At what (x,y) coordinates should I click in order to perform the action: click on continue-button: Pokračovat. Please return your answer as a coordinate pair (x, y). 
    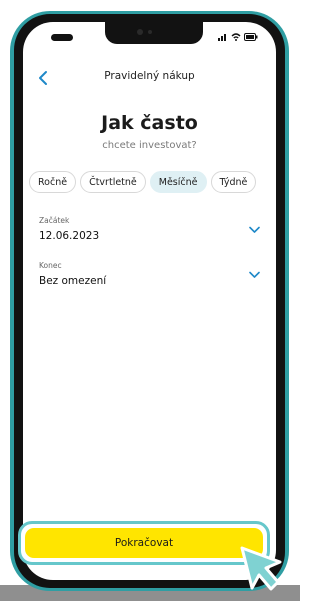
    Looking at the image, I should click on (144, 543).